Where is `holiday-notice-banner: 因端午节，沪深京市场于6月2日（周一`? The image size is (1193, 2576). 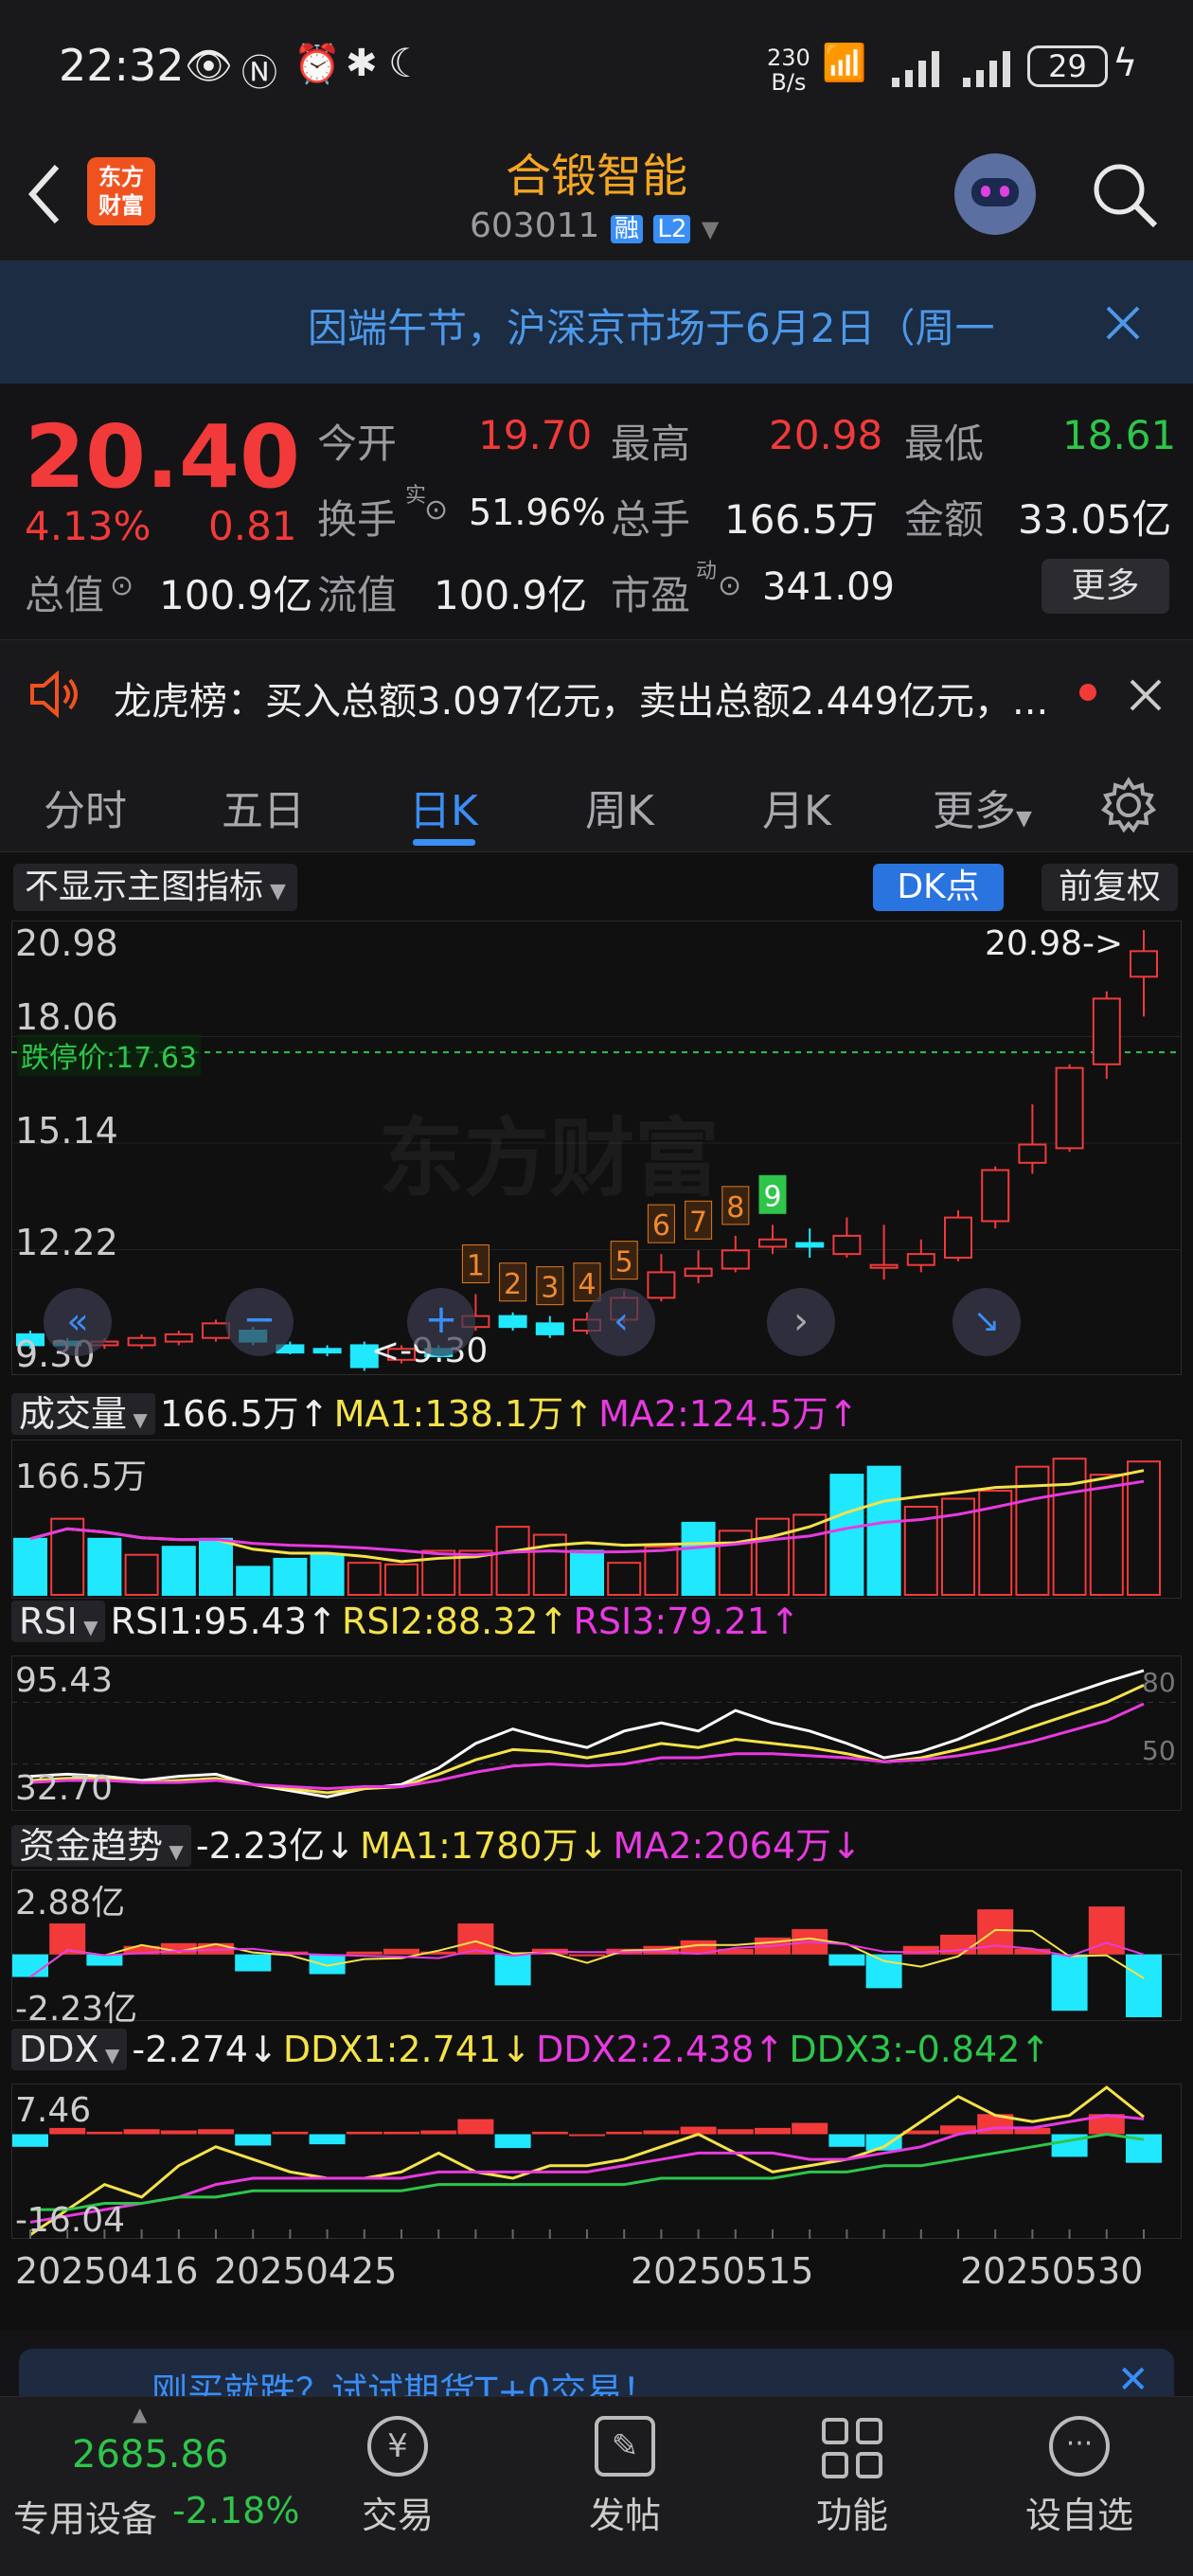 holiday-notice-banner: 因端午节，沪深京市场于6月2日（周一 is located at coordinates (596, 322).